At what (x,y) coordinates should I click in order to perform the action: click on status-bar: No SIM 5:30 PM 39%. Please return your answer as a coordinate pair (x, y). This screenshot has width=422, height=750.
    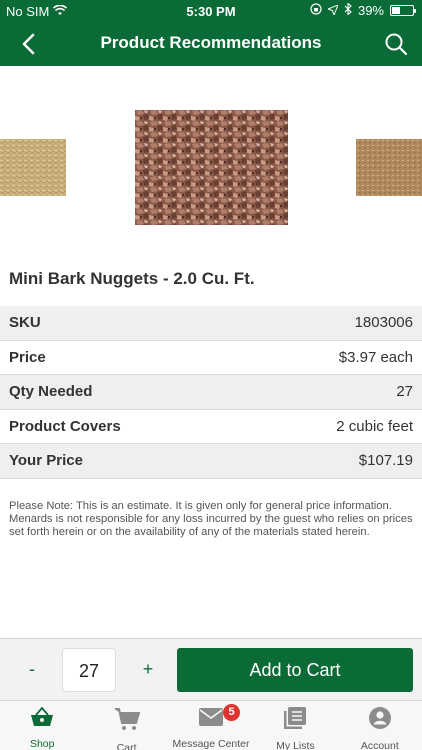
    Looking at the image, I should click on (211, 11).